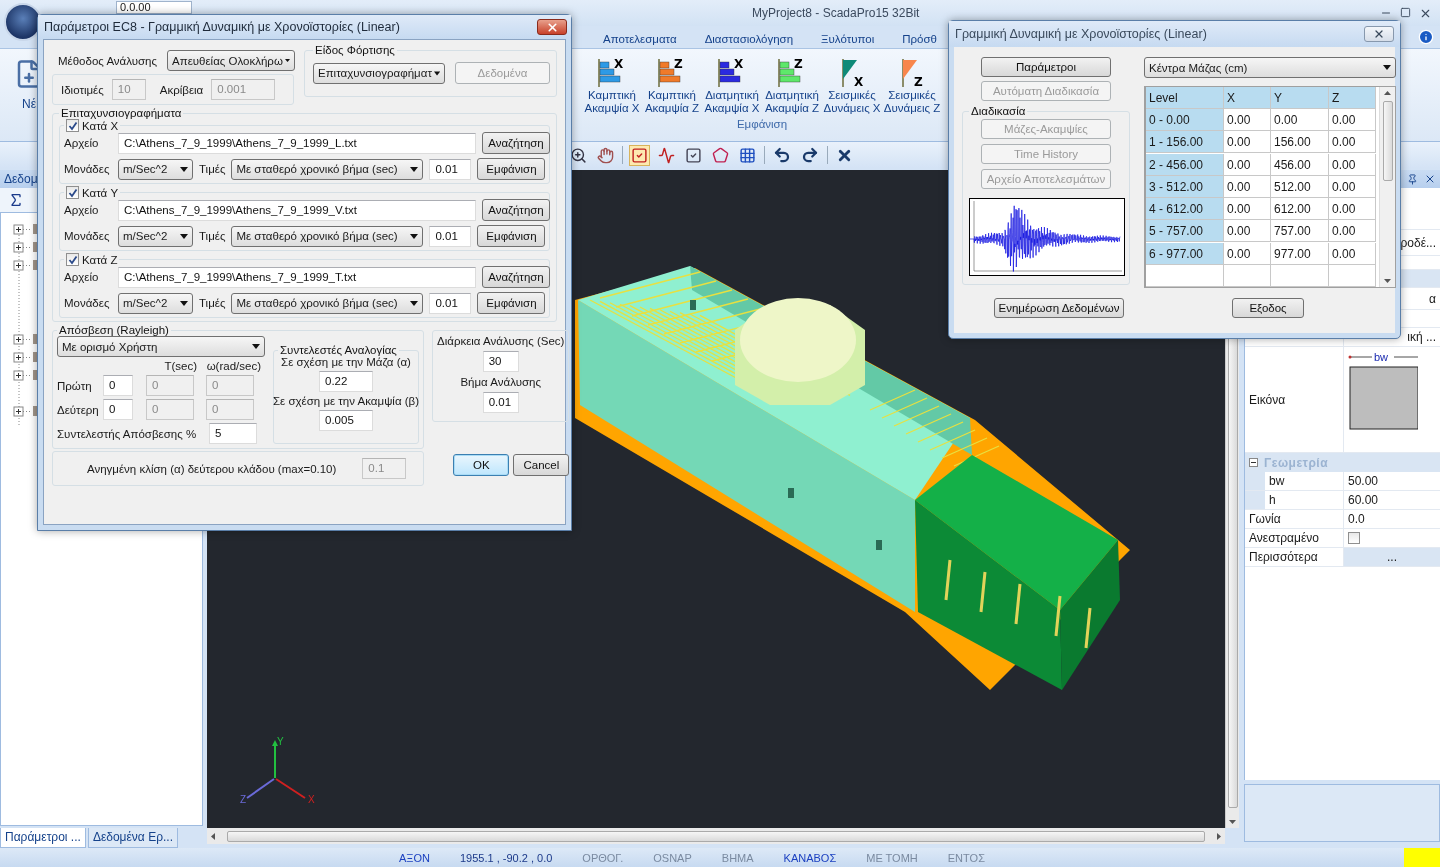 The height and width of the screenshot is (867, 1440). What do you see at coordinates (541, 465) in the screenshot?
I see `dialog-button: Cancel` at bounding box center [541, 465].